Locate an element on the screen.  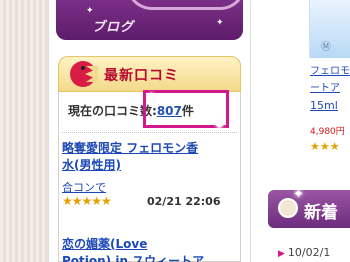
arrow-icon: ▶ is located at coordinates (281, 254).